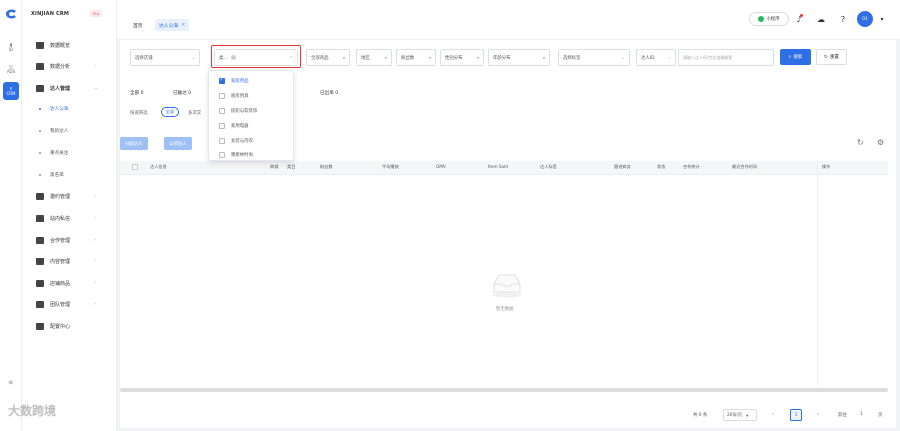 The width and height of the screenshot is (900, 431). What do you see at coordinates (11, 91) in the screenshot?
I see `rail-item-crm: ⚲ CRM` at bounding box center [11, 91].